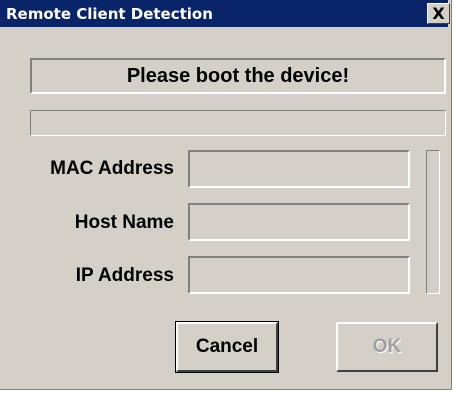 The width and height of the screenshot is (454, 394). What do you see at coordinates (124, 275) in the screenshot?
I see `ip-address-label: IP Address` at bounding box center [124, 275].